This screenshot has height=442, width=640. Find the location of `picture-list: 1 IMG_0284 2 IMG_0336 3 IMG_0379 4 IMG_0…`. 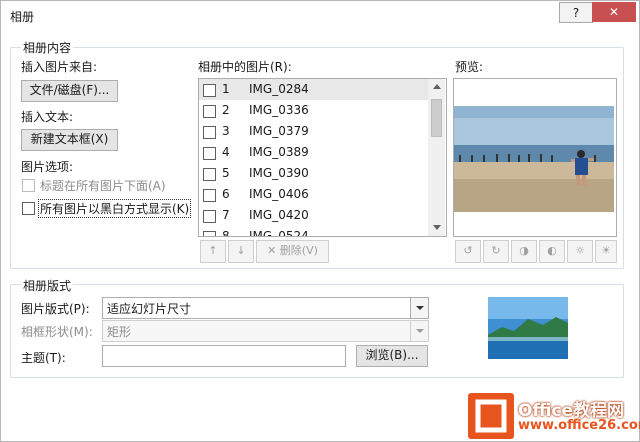

picture-list: 1 IMG_0284 2 IMG_0336 3 IMG_0379 4 IMG_0… is located at coordinates (322, 157).